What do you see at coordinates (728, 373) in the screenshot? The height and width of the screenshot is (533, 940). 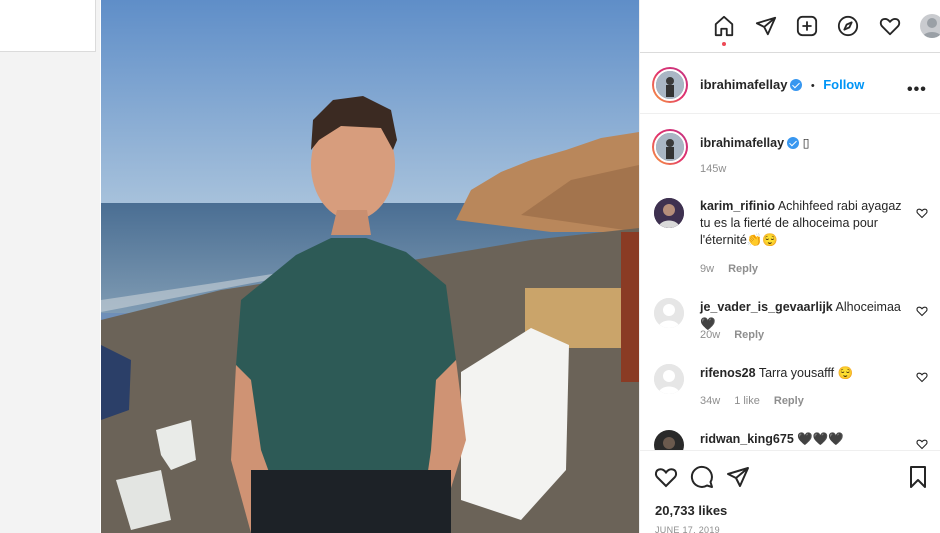 I see `comment-username: rifenos28` at bounding box center [728, 373].